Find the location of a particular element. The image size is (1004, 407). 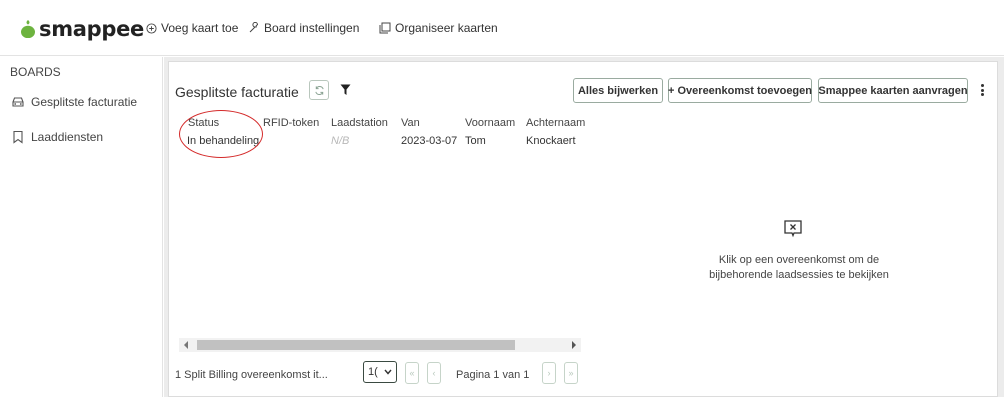

last-page-icon: » is located at coordinates (571, 373).